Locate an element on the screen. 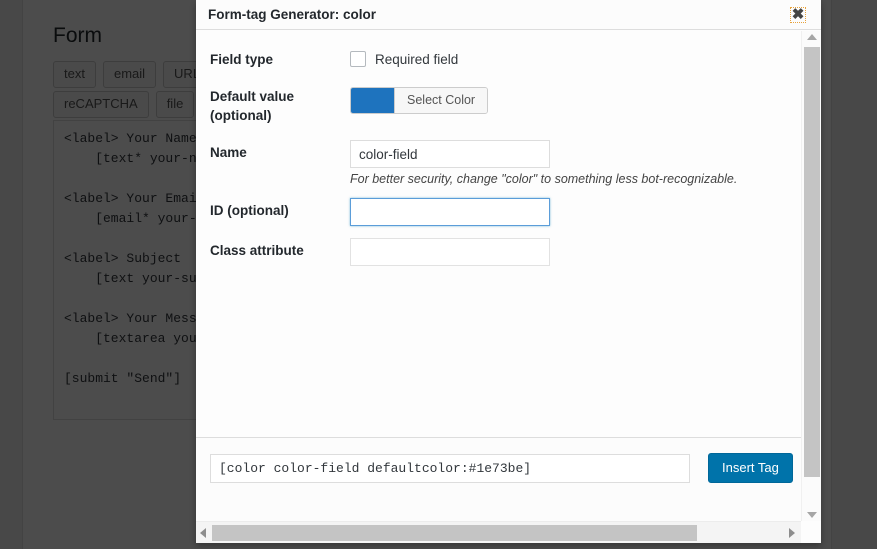 This screenshot has width=877, height=549. row-id: ID (optional) is located at coordinates (490, 212).